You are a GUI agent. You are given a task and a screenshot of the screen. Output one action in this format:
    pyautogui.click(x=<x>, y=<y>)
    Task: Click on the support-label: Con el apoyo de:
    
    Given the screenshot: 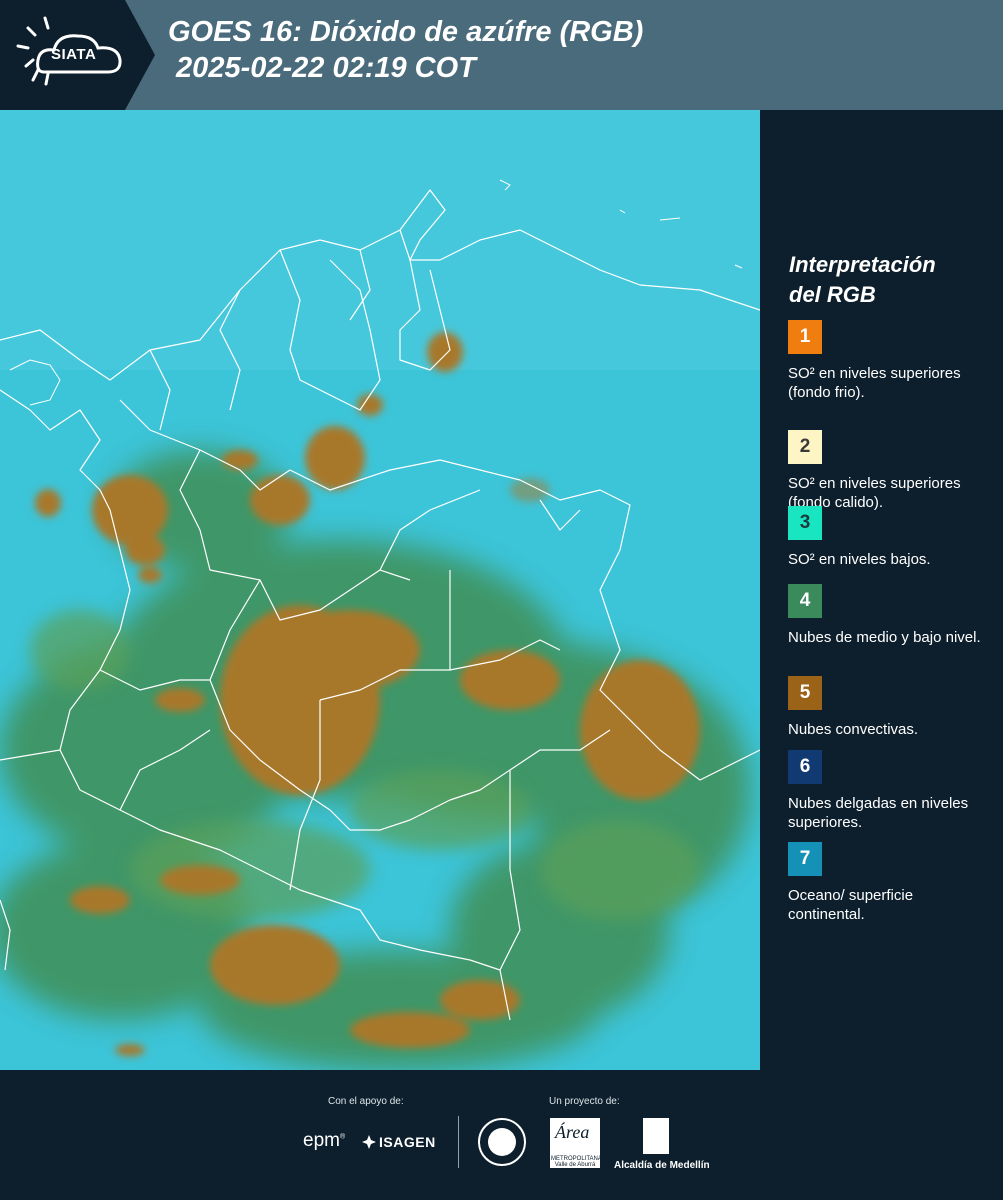 What is the action you would take?
    pyautogui.click(x=366, y=1101)
    